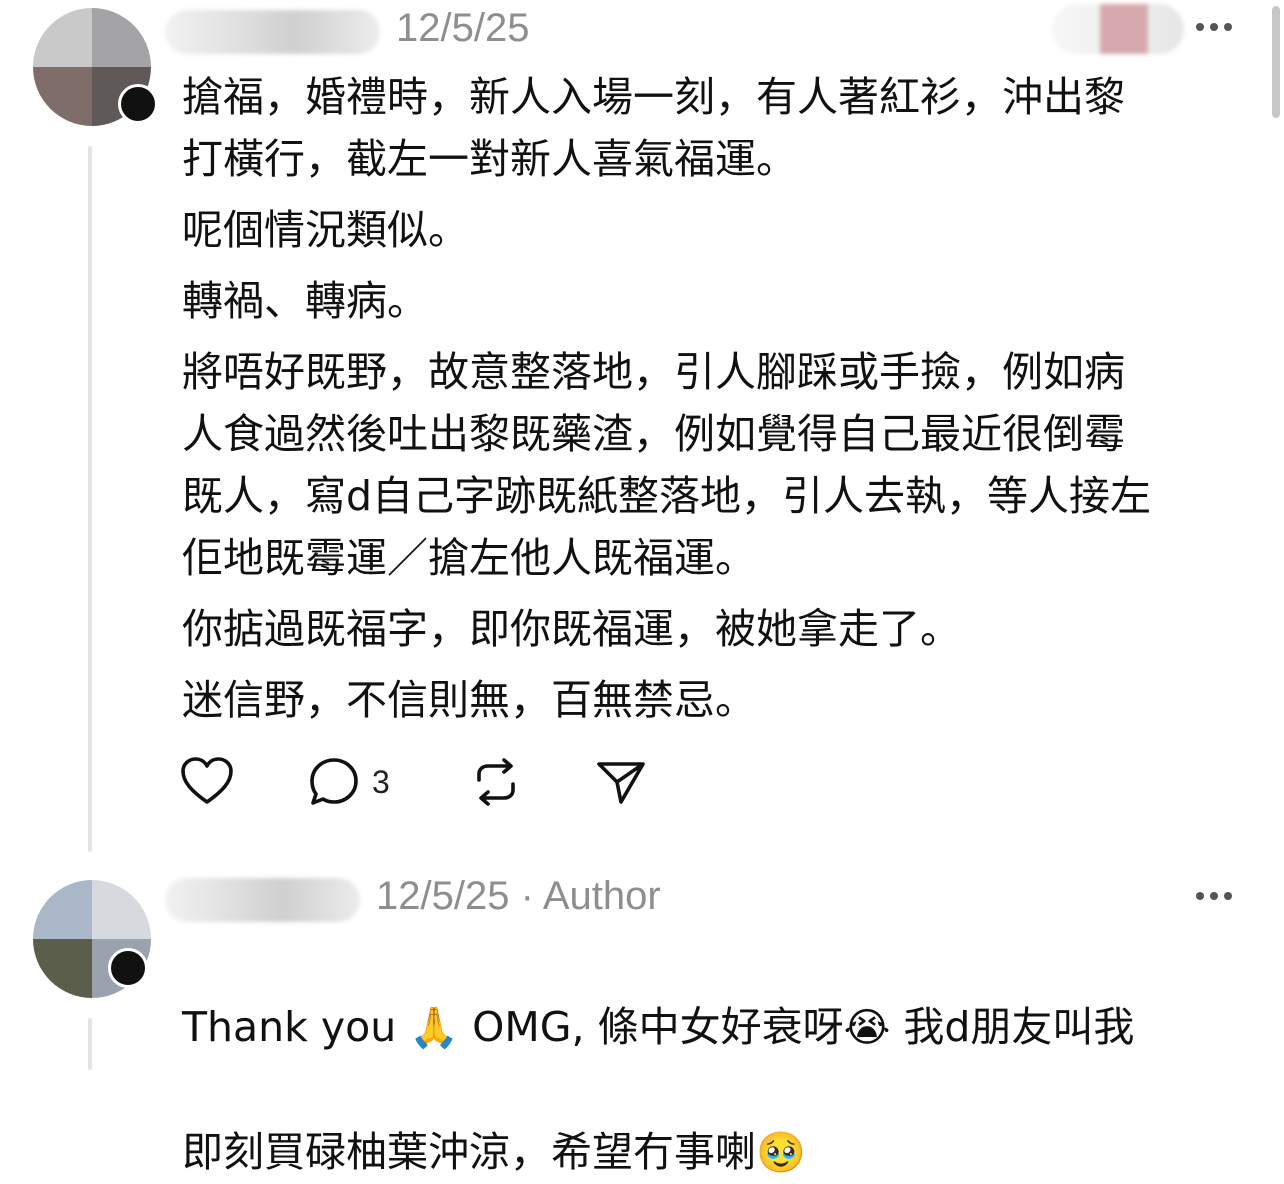 This screenshot has width=1284, height=1184. What do you see at coordinates (781, 1153) in the screenshot?
I see `holding-back-tears-emoji: 🥹` at bounding box center [781, 1153].